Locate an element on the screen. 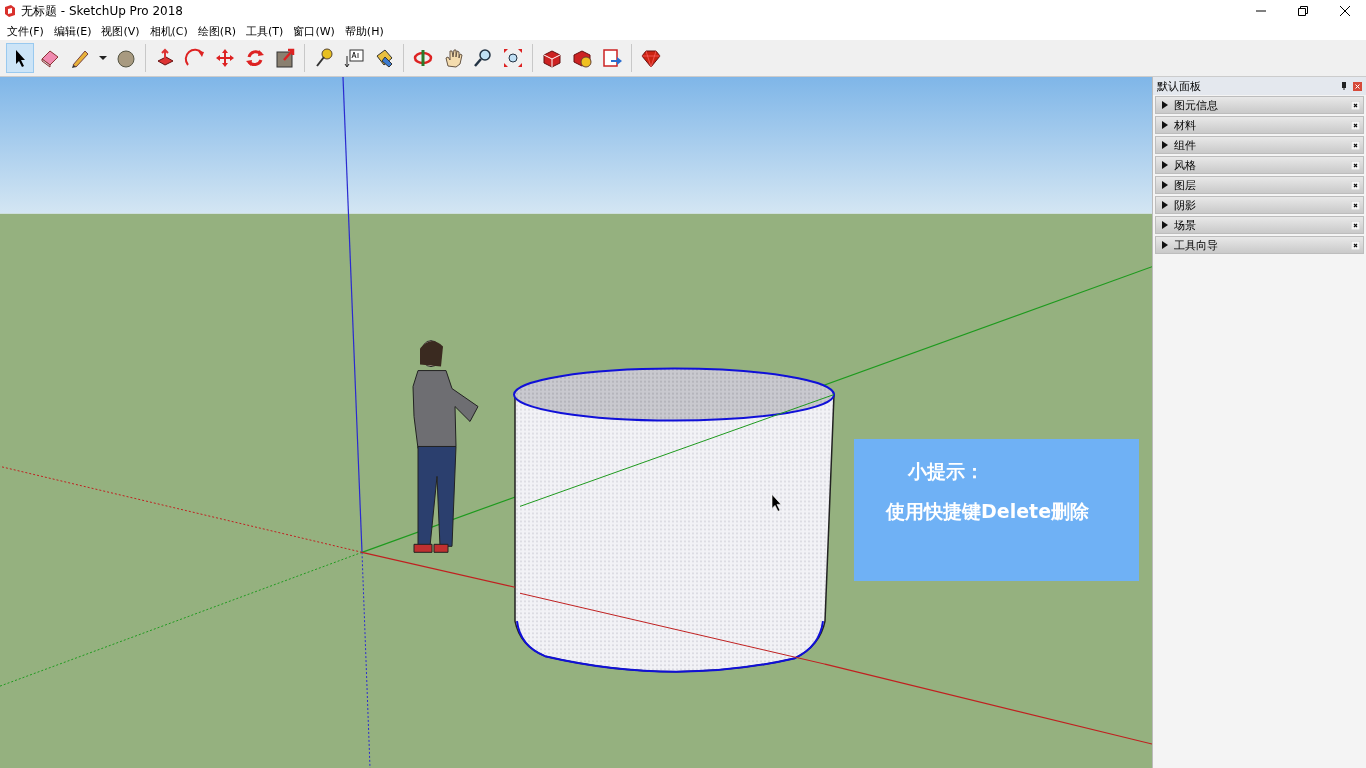 The width and height of the screenshot is (1366, 768). section-label: 材料 is located at coordinates (1185, 125).